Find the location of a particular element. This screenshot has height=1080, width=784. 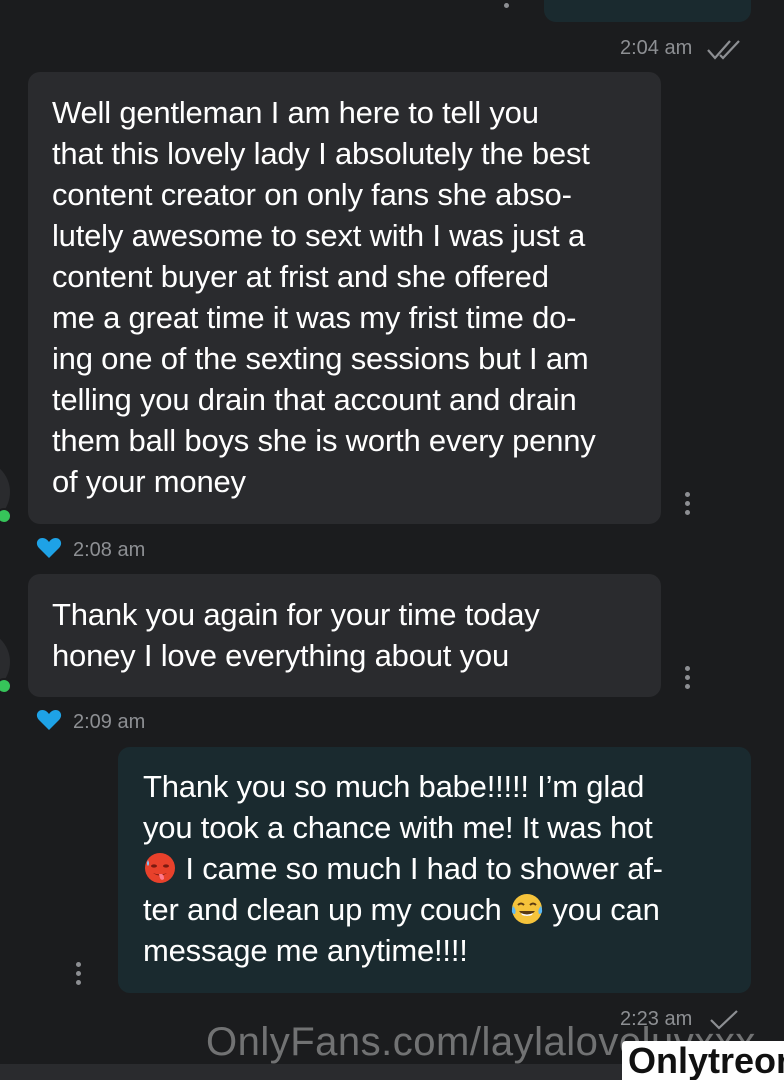

timestamp: 2:09 am is located at coordinates (109, 722).